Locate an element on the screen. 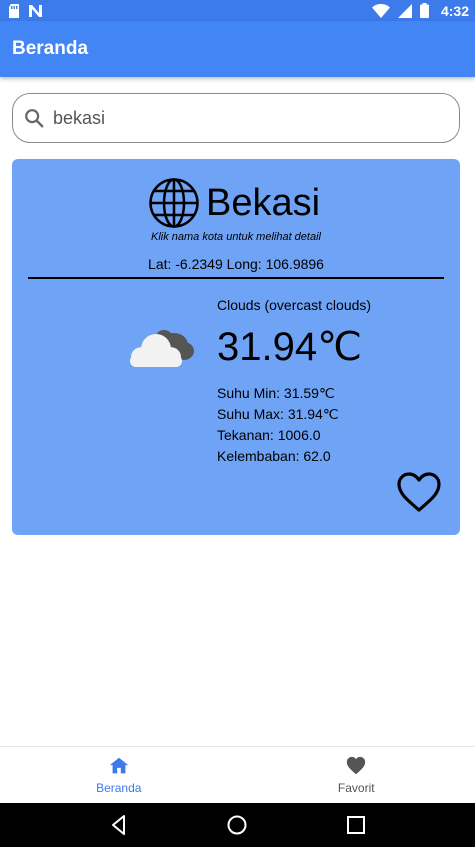  favorite-heart-icon is located at coordinates (419, 492).